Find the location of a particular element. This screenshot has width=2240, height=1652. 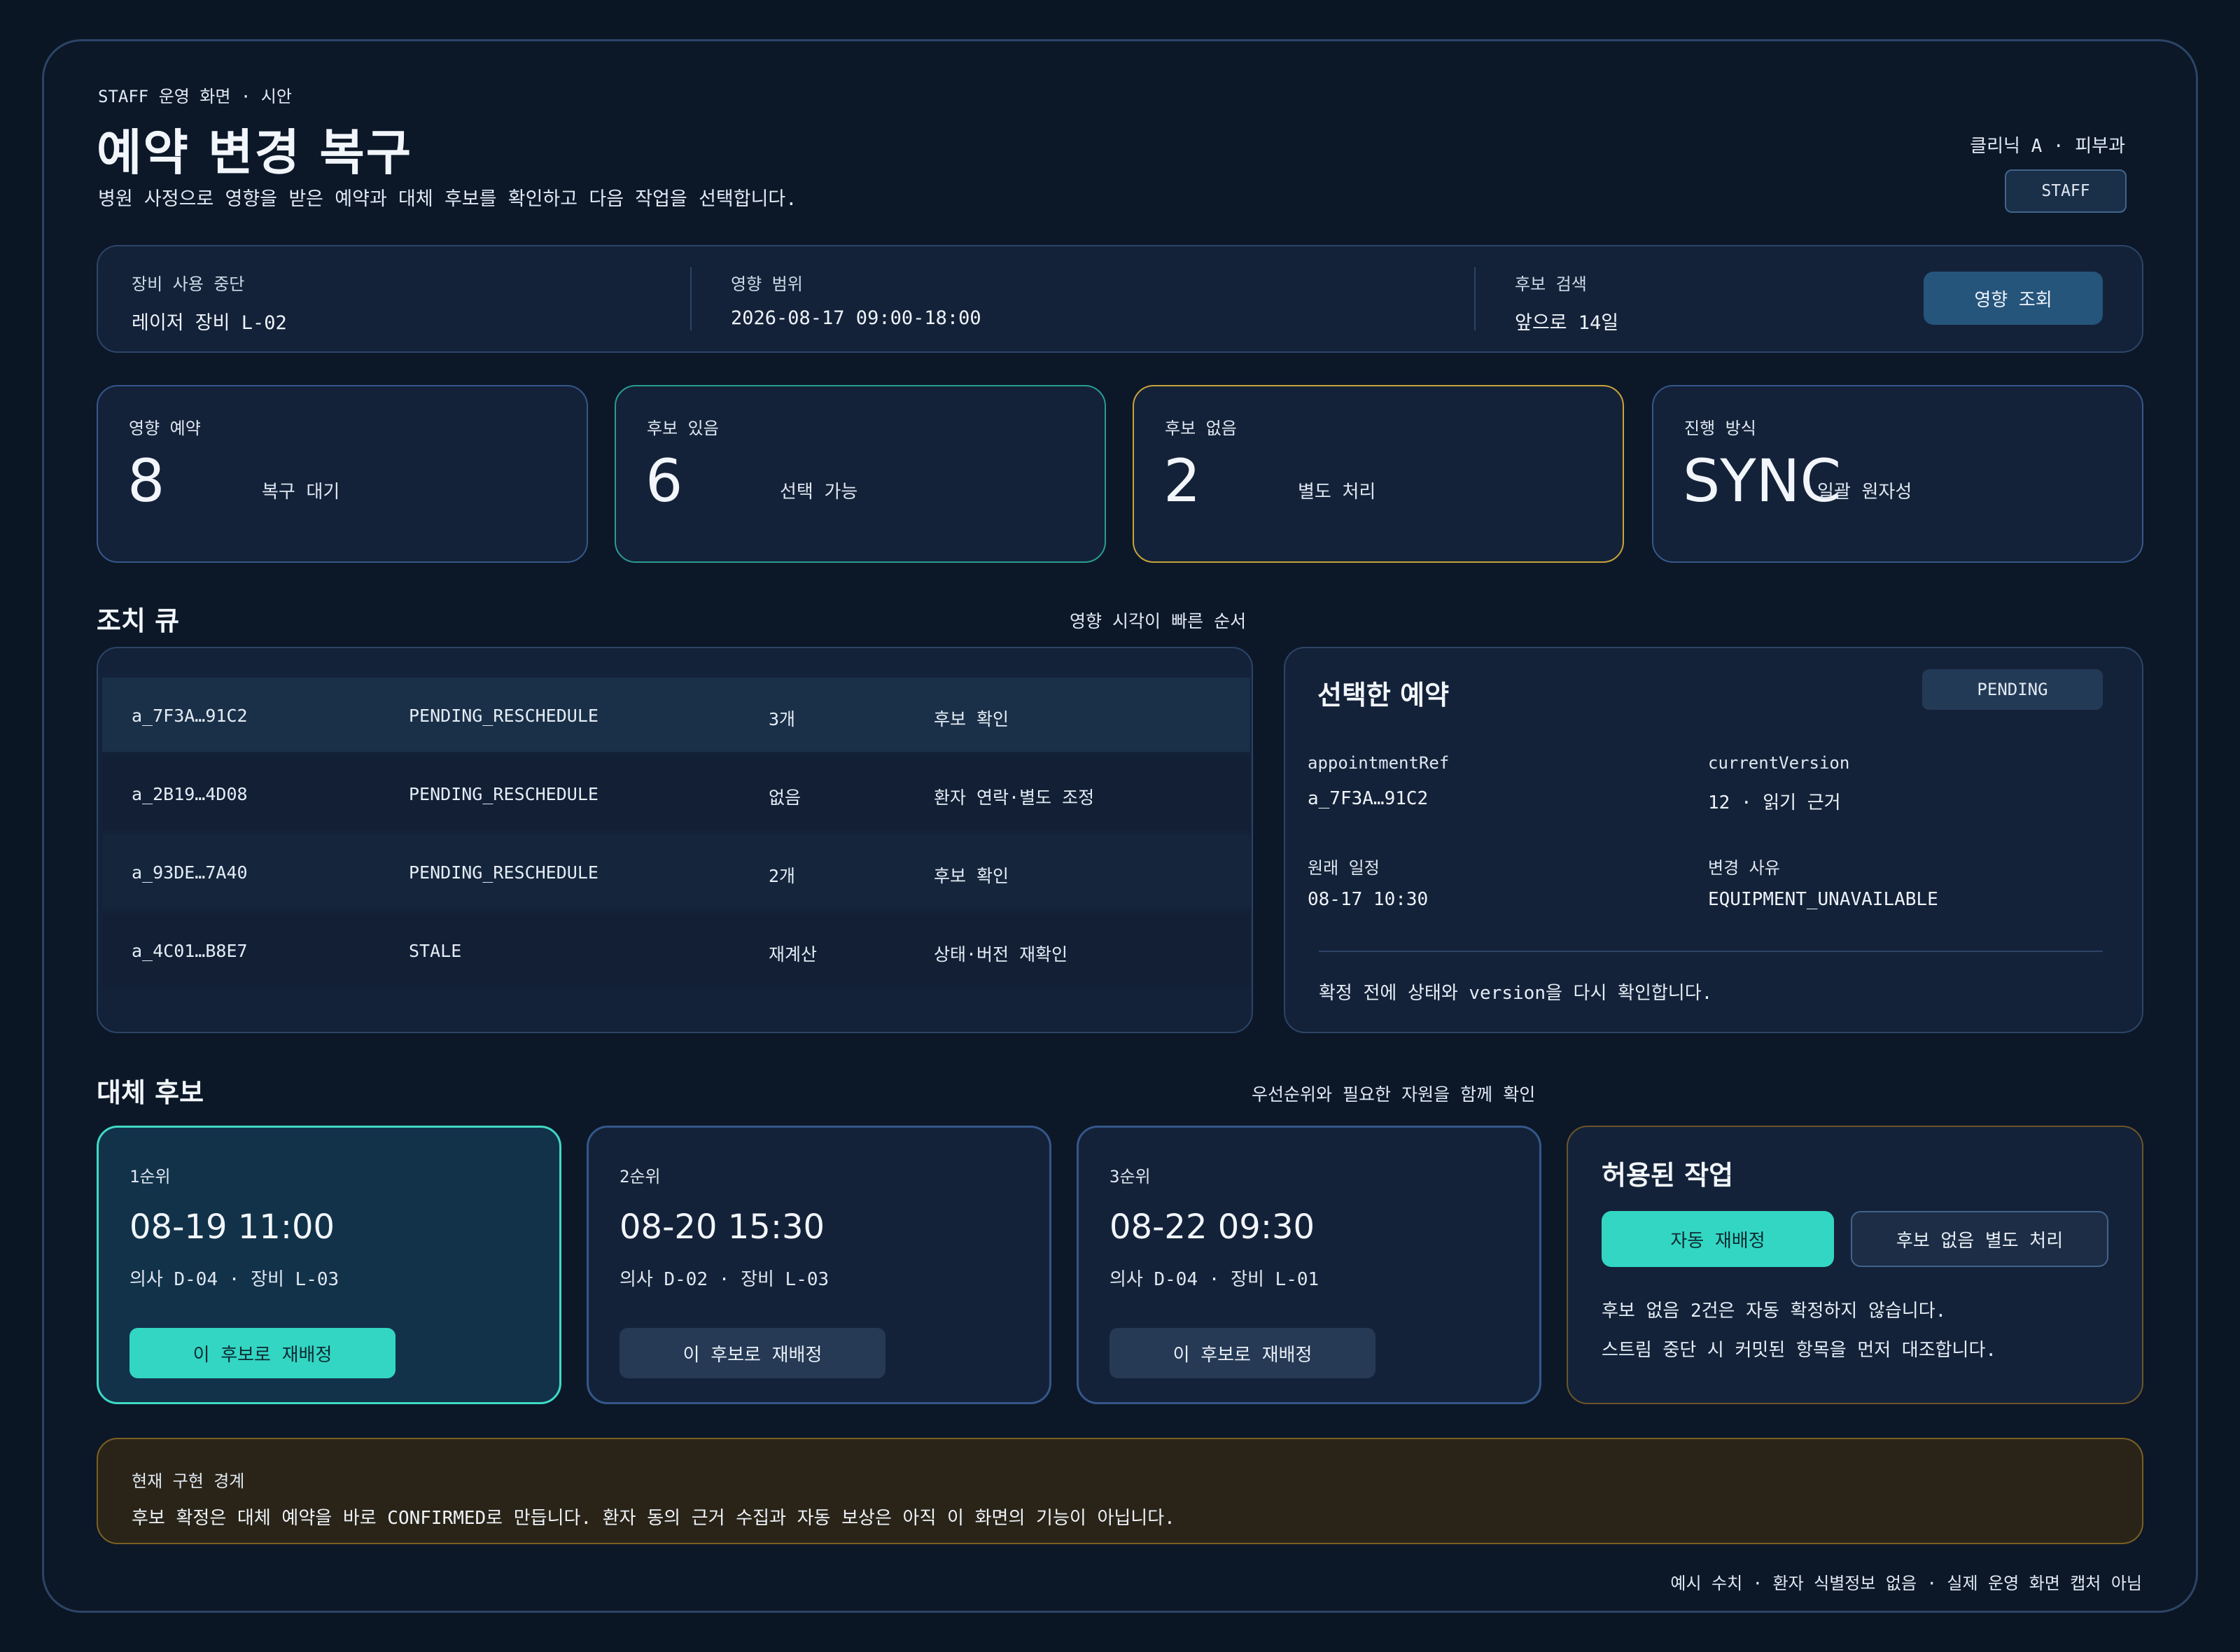

field-value: a_7F3A…91C2 is located at coordinates (1368, 798).